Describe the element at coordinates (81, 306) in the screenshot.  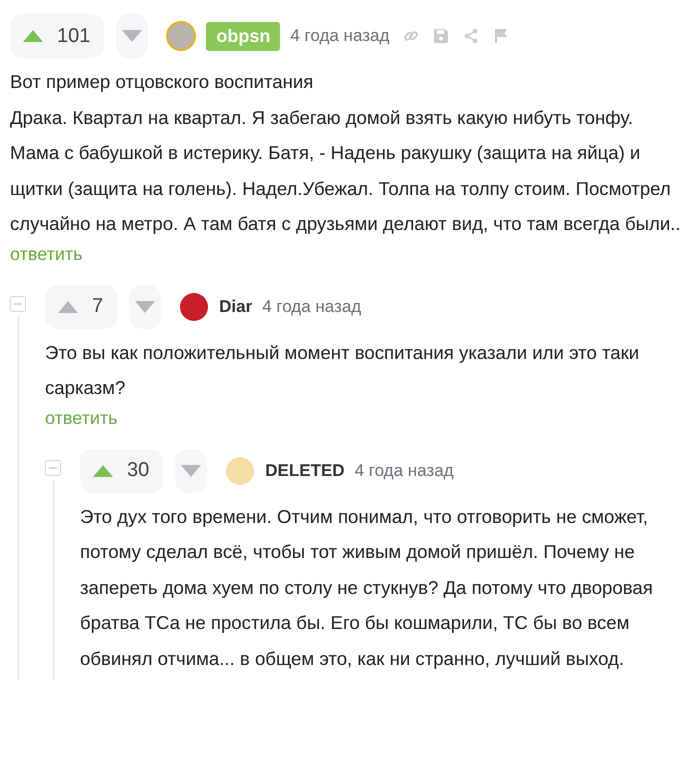
I see `upvote-button: 7` at that location.